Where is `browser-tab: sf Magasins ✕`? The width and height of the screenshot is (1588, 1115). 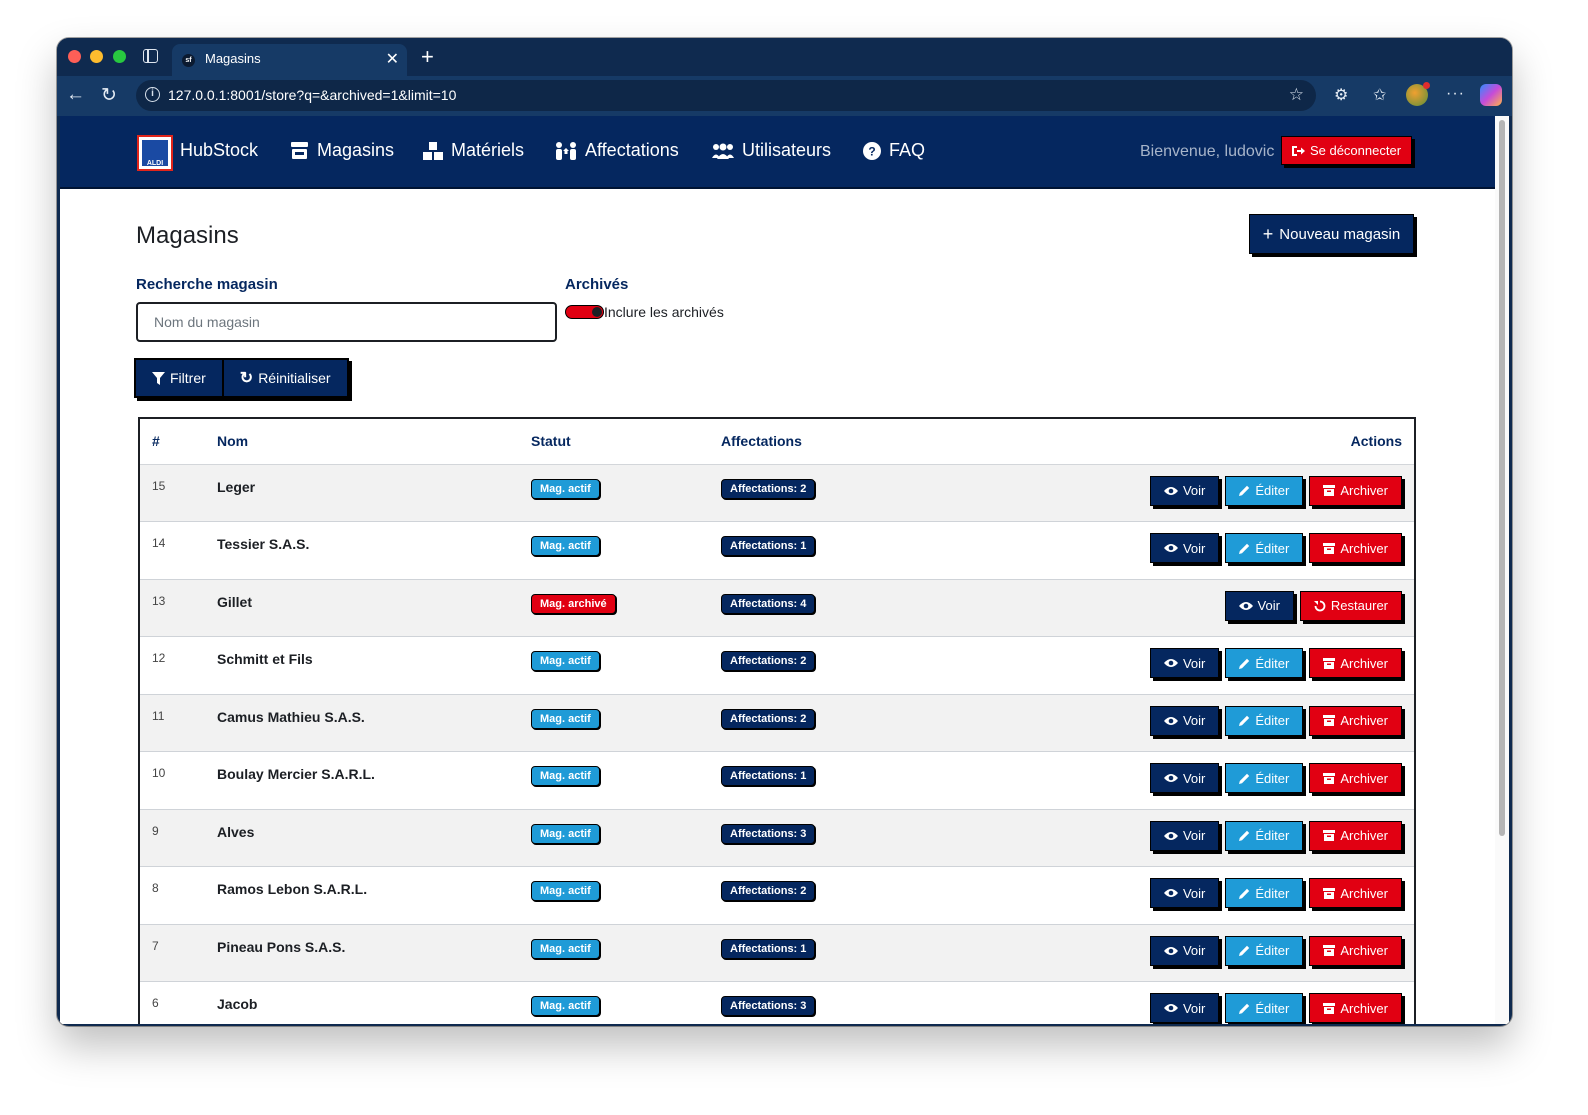
browser-tab: sf Magasins ✕ is located at coordinates (289, 60).